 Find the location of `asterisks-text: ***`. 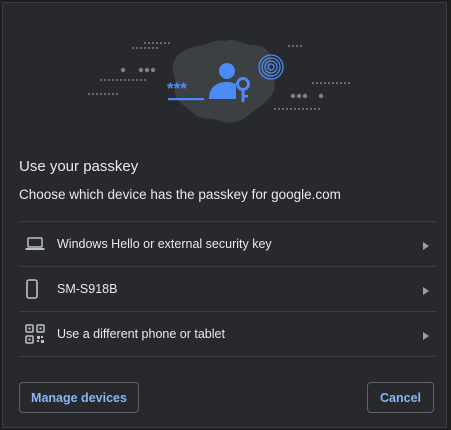

asterisks-text: *** is located at coordinates (177, 88).